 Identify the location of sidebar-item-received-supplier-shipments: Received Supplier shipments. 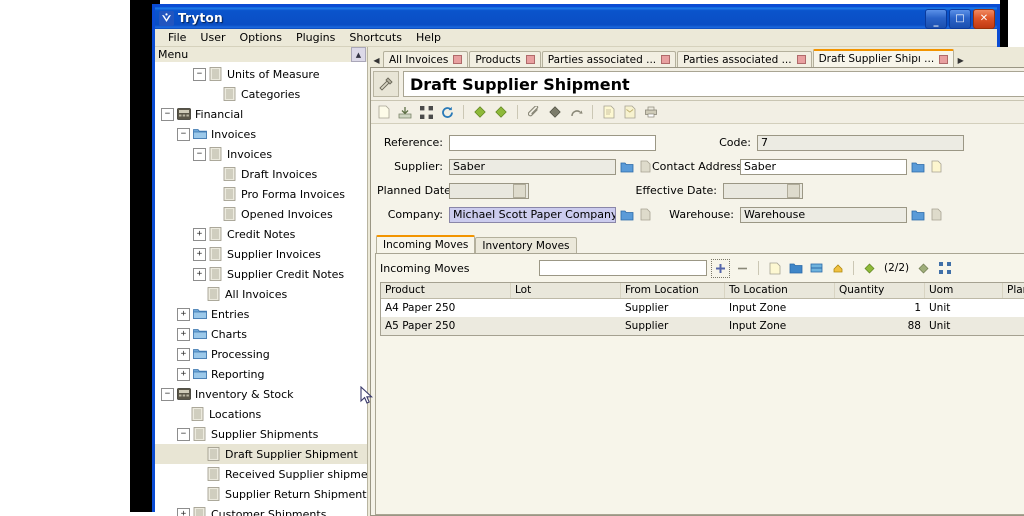
(261, 474).